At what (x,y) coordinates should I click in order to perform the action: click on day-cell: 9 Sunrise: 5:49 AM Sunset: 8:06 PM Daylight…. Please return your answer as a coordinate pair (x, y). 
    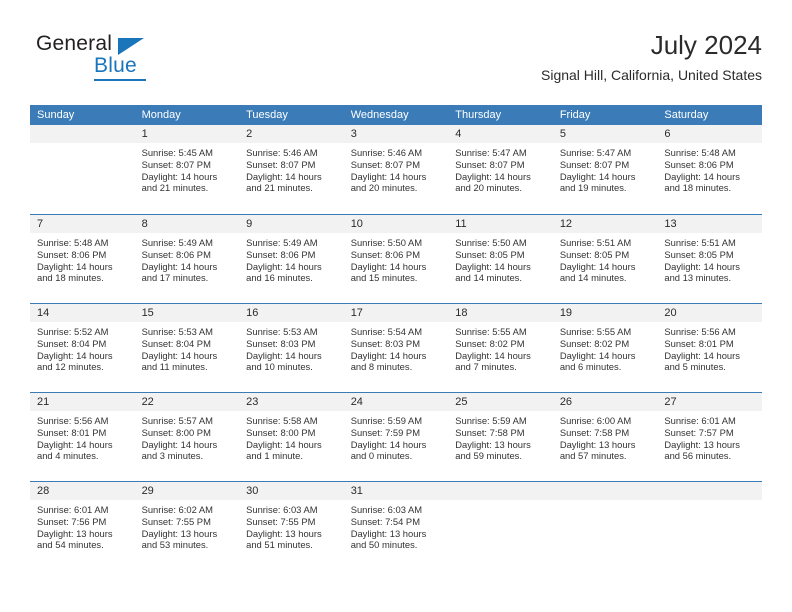
    Looking at the image, I should click on (291, 259).